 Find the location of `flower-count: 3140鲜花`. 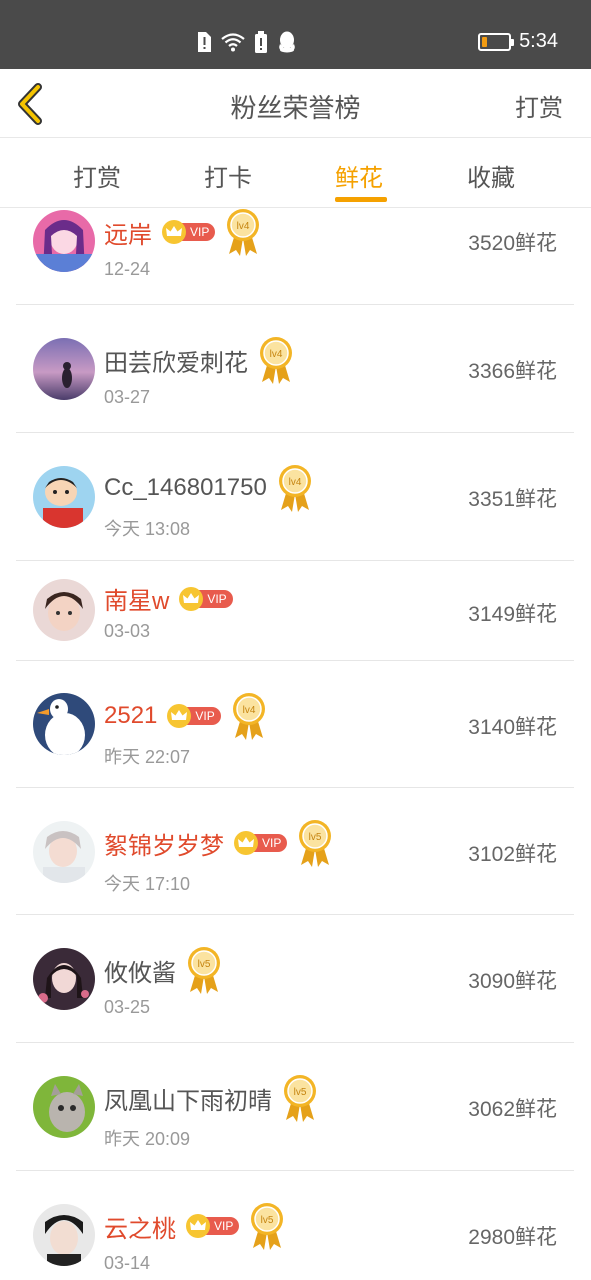

flower-count: 3140鲜花 is located at coordinates (512, 727).